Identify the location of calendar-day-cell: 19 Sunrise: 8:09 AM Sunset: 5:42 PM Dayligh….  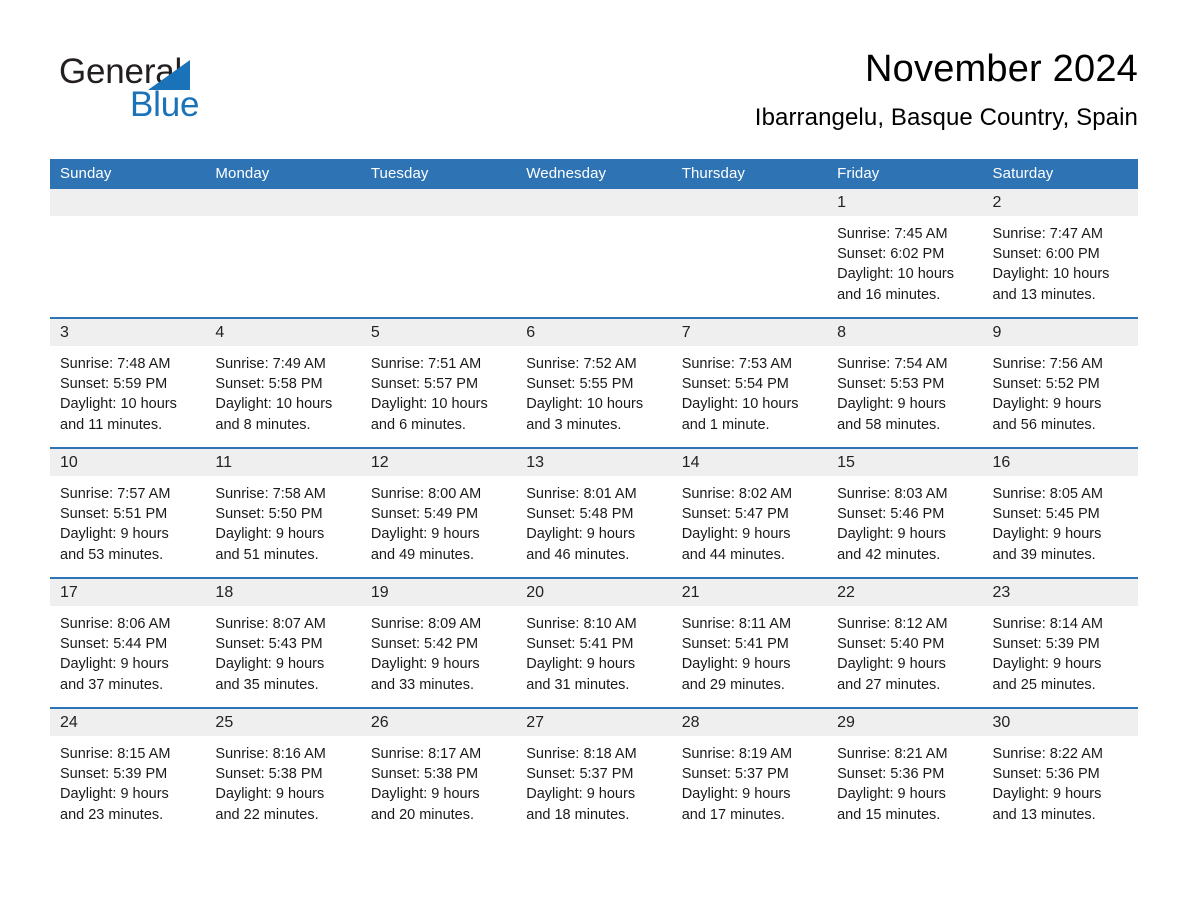
(438, 642).